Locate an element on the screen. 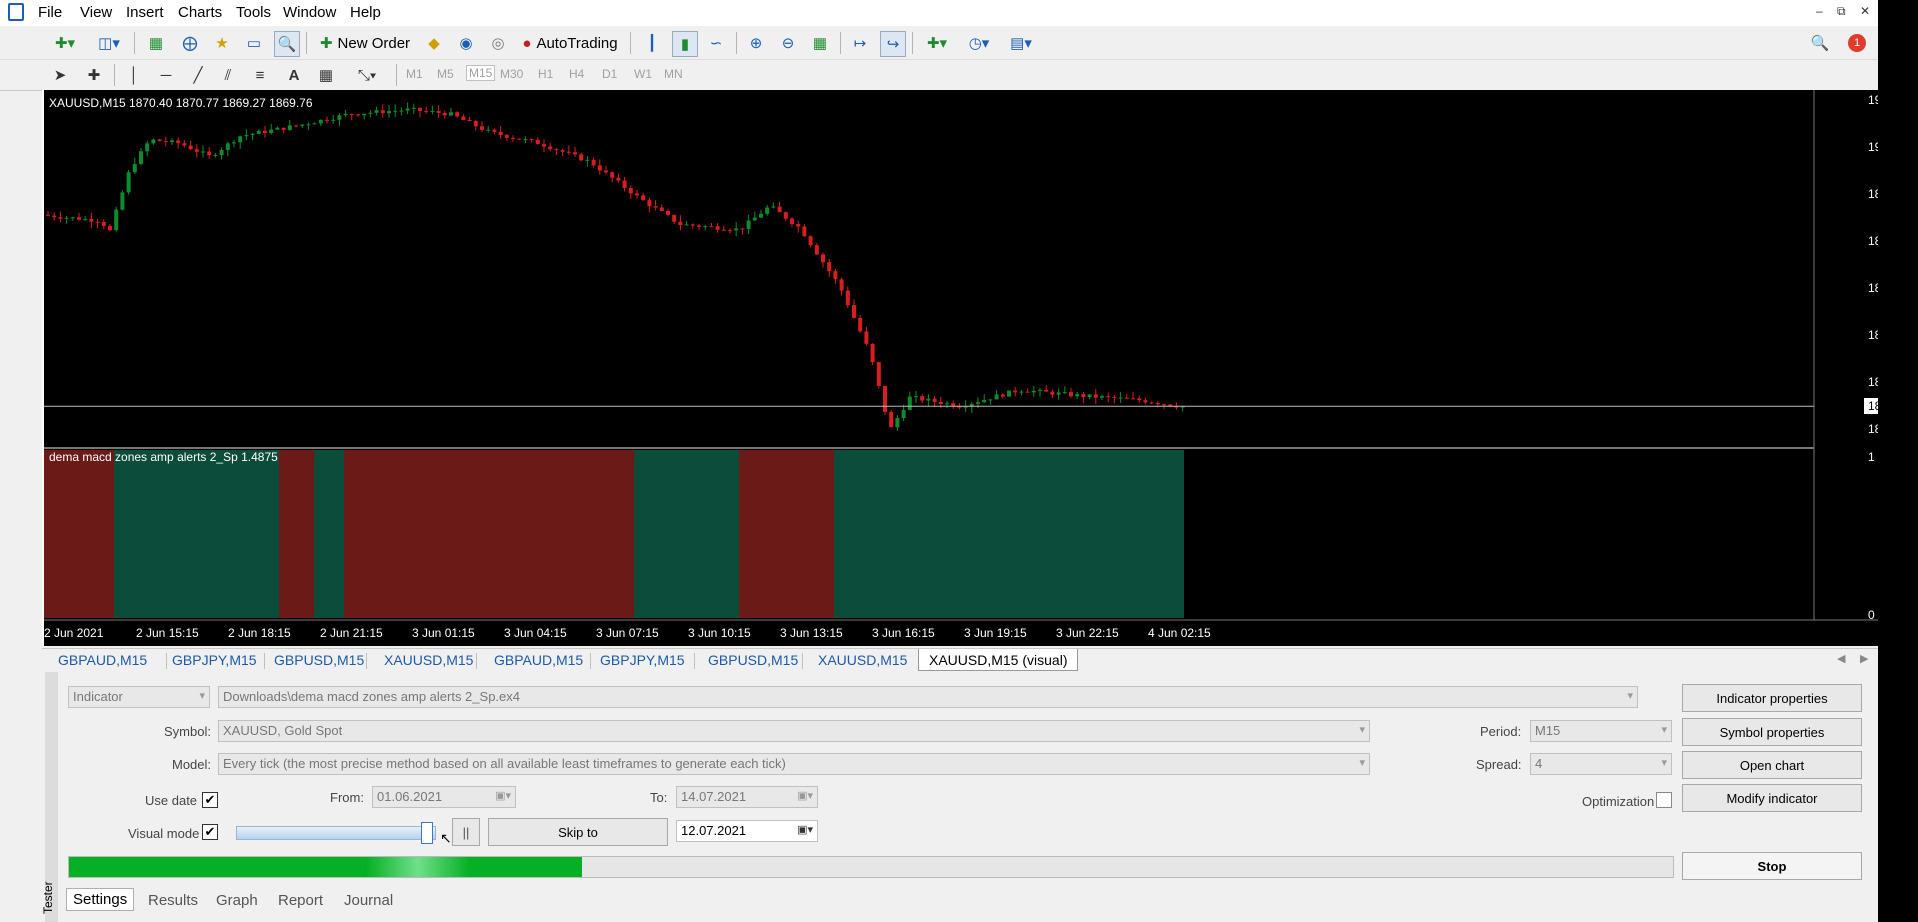  timeframe-m5: M5 is located at coordinates (445, 74).